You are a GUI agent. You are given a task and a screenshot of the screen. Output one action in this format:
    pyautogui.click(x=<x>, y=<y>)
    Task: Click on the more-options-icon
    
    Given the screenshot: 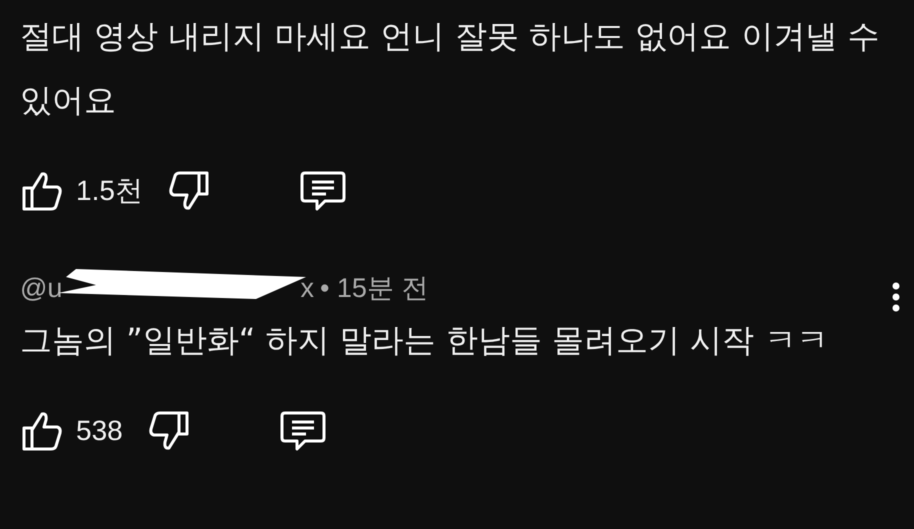 What is the action you would take?
    pyautogui.click(x=896, y=297)
    